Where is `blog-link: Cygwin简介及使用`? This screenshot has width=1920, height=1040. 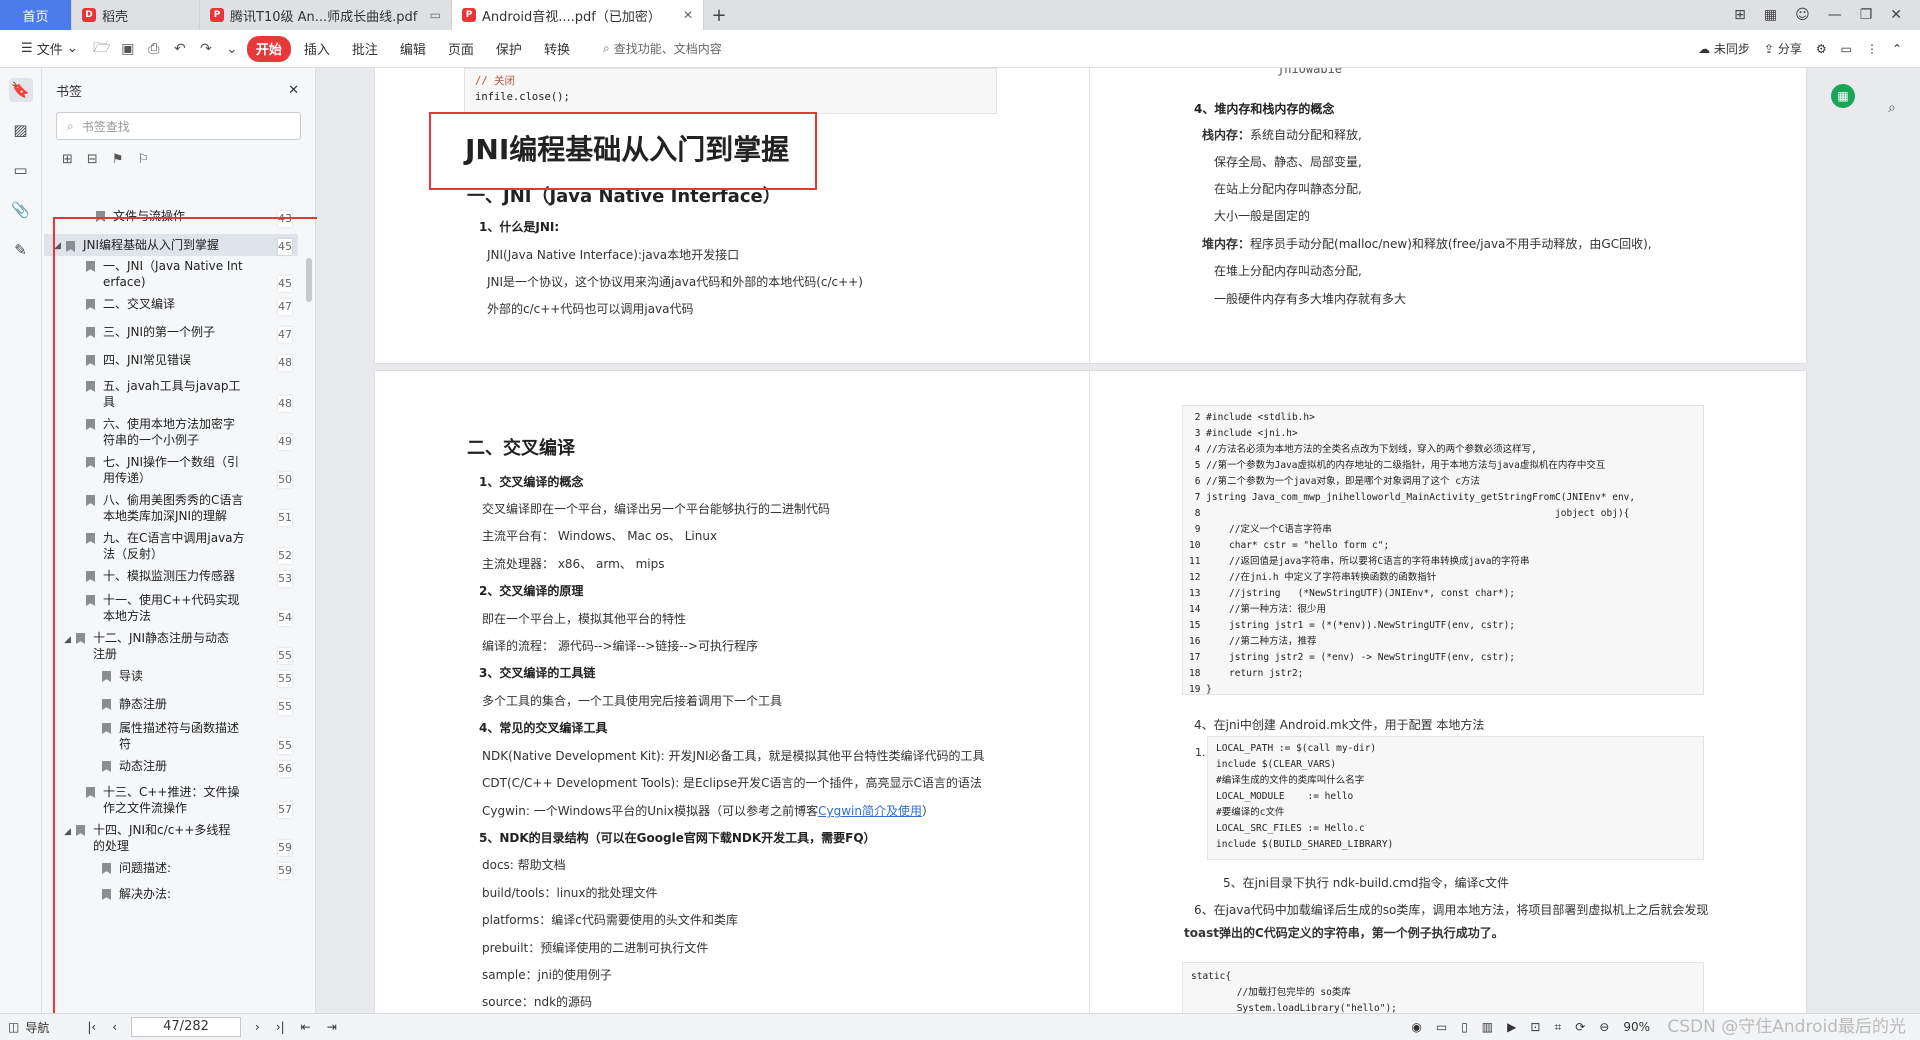 blog-link: Cygwin简介及使用 is located at coordinates (870, 811).